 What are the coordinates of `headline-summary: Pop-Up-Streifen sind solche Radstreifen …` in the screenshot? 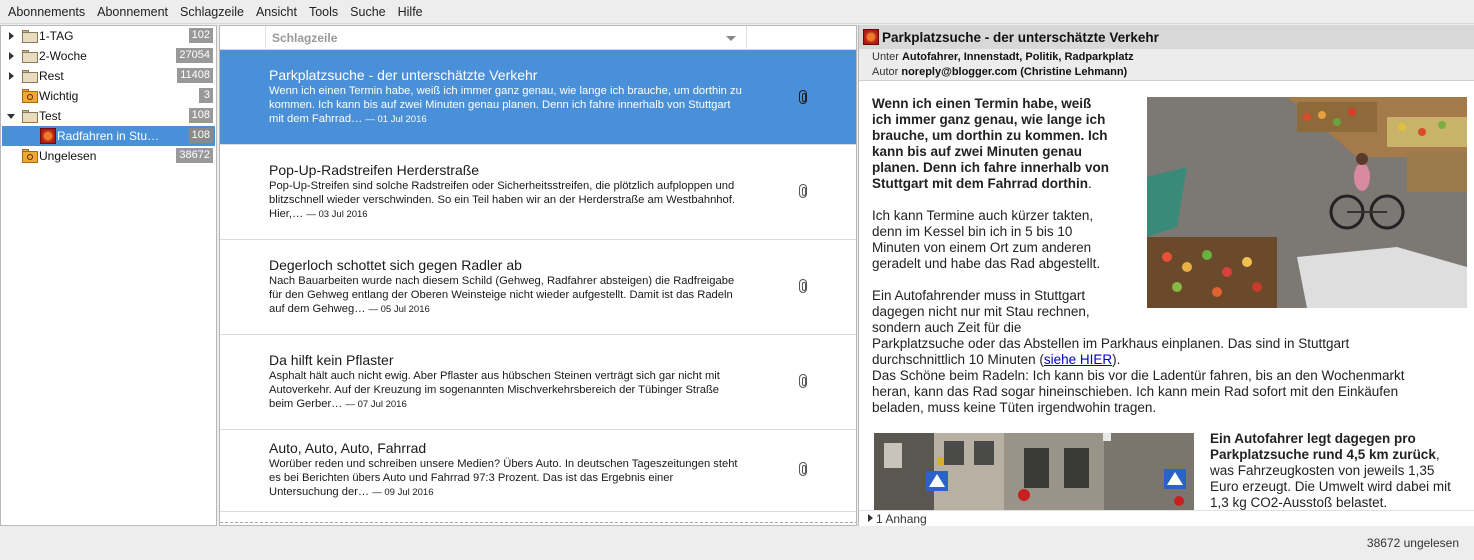 It's located at (507, 200).